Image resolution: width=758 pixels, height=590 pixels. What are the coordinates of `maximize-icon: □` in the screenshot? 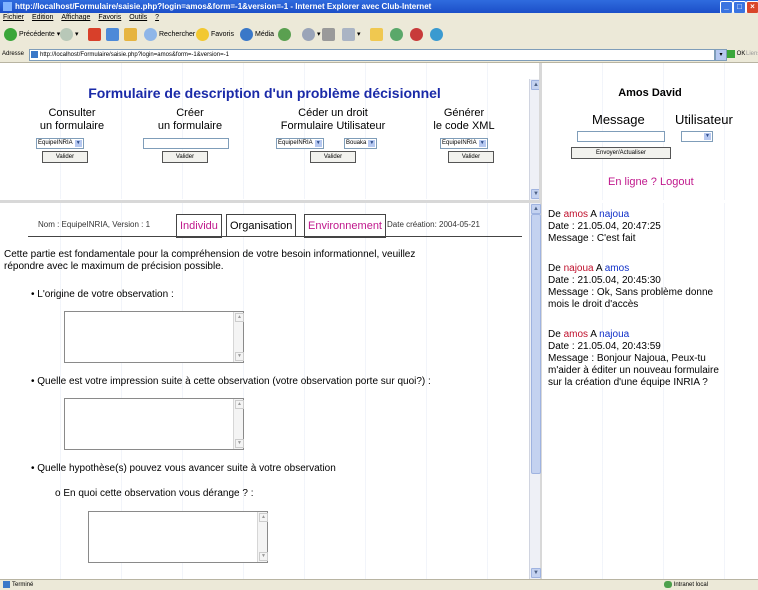 It's located at (739, 7).